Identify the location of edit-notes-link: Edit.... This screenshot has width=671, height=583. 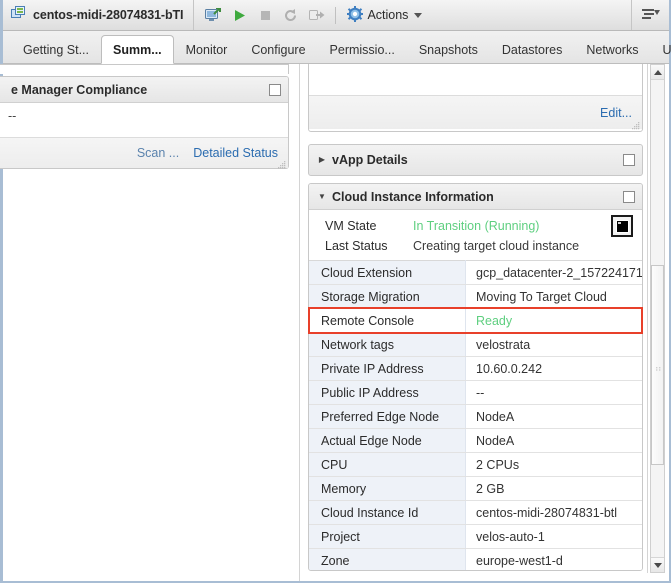
(616, 113).